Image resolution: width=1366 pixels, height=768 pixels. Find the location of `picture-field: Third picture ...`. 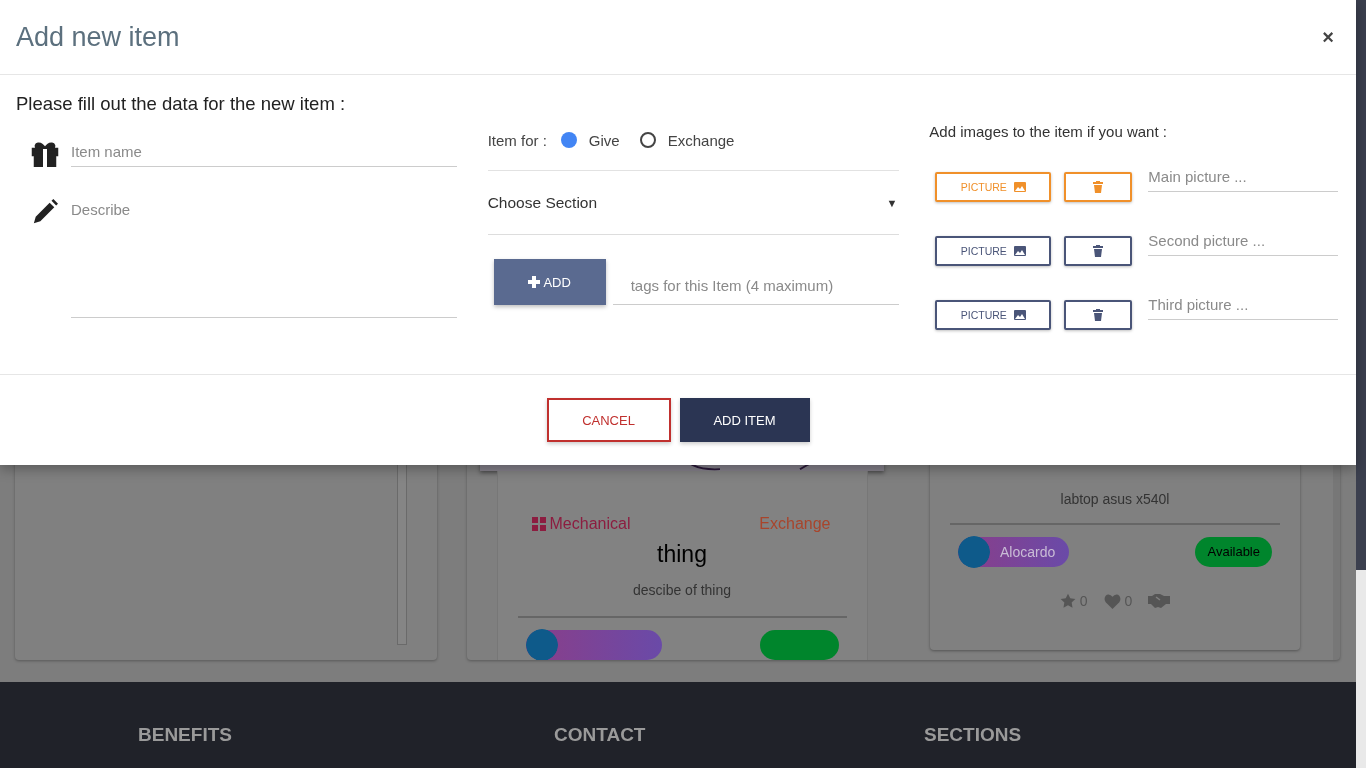

picture-field: Third picture ... is located at coordinates (1243, 305).